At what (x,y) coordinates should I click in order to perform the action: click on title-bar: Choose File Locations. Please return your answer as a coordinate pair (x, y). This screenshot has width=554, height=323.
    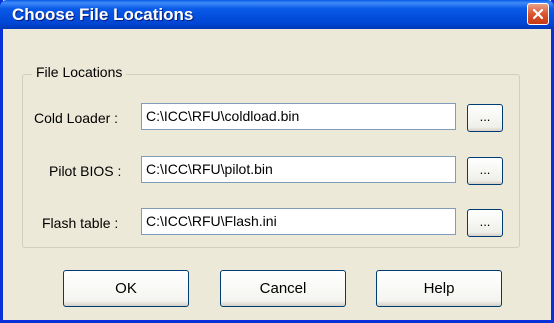
    Looking at the image, I should click on (277, 14).